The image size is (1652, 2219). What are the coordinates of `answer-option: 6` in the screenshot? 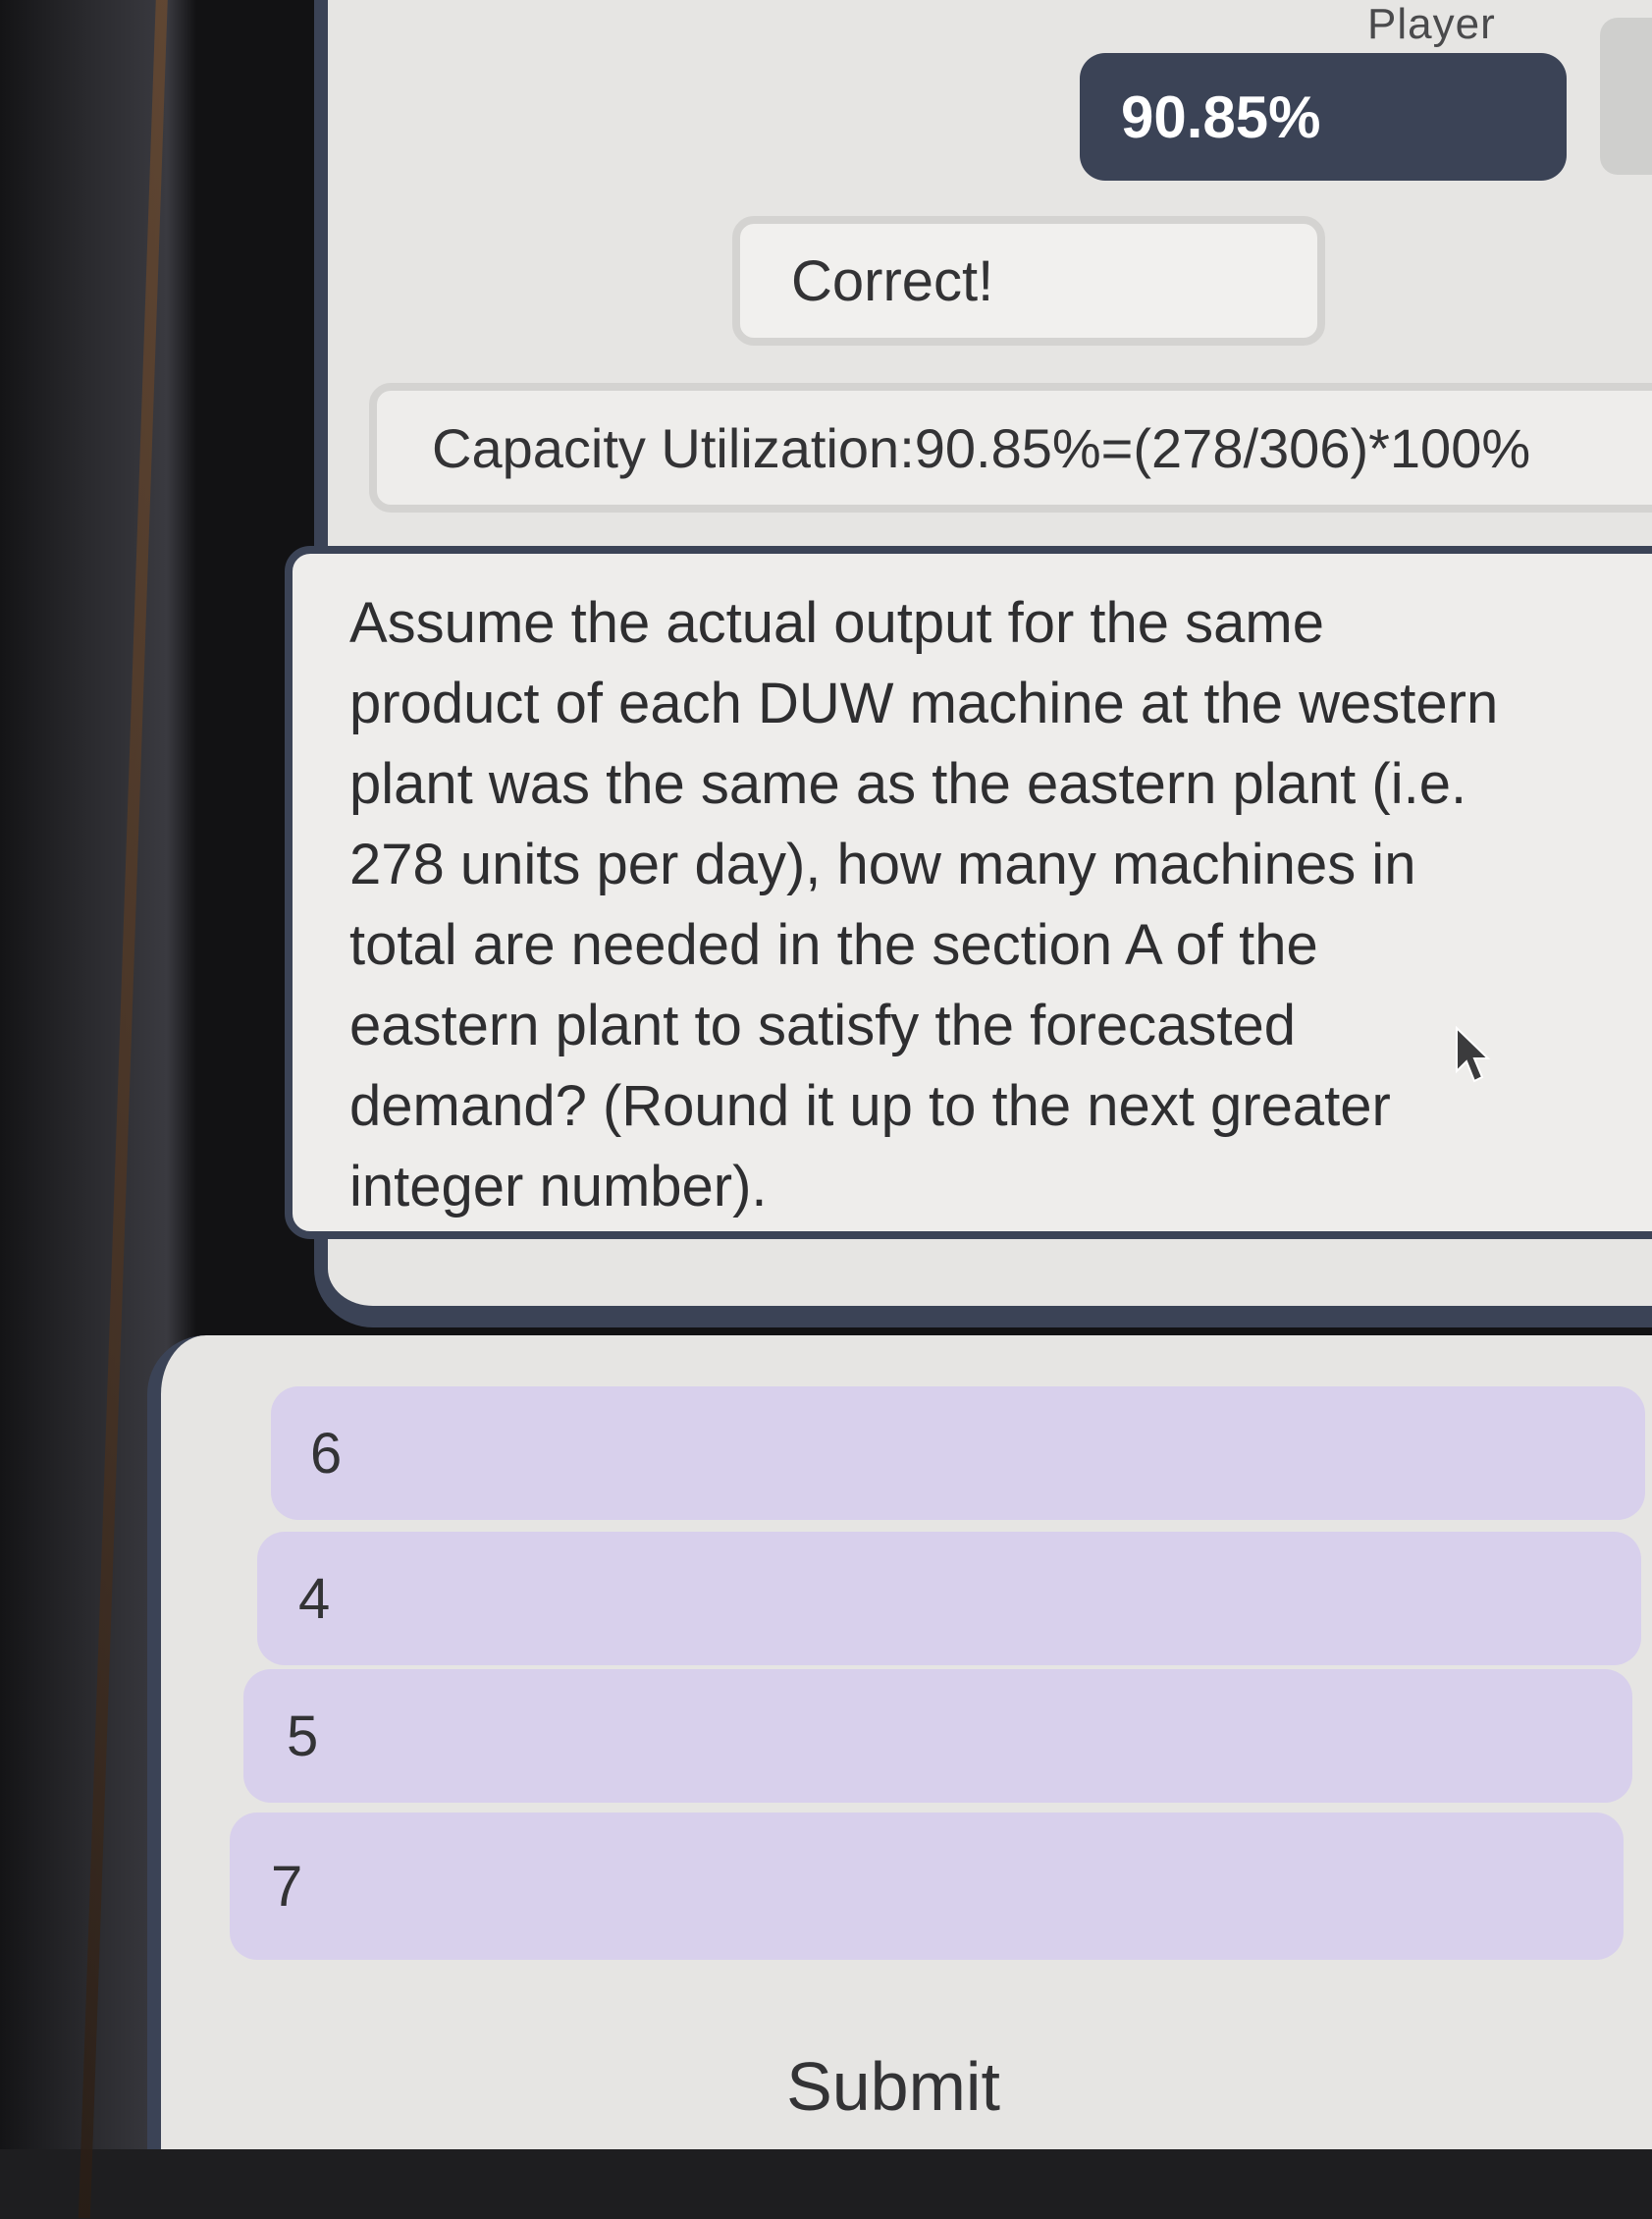 It's located at (958, 1453).